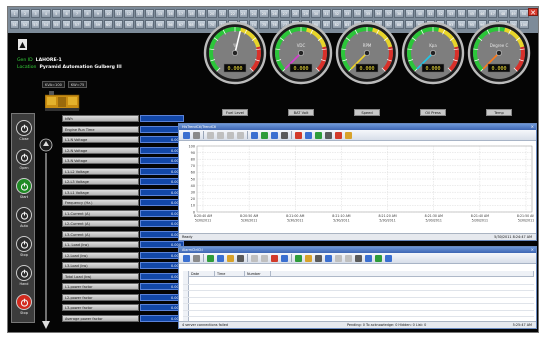 Image resolution: width=545 pixels, height=345 pixels. I want to click on channel-button: 54, so click(46, 24).